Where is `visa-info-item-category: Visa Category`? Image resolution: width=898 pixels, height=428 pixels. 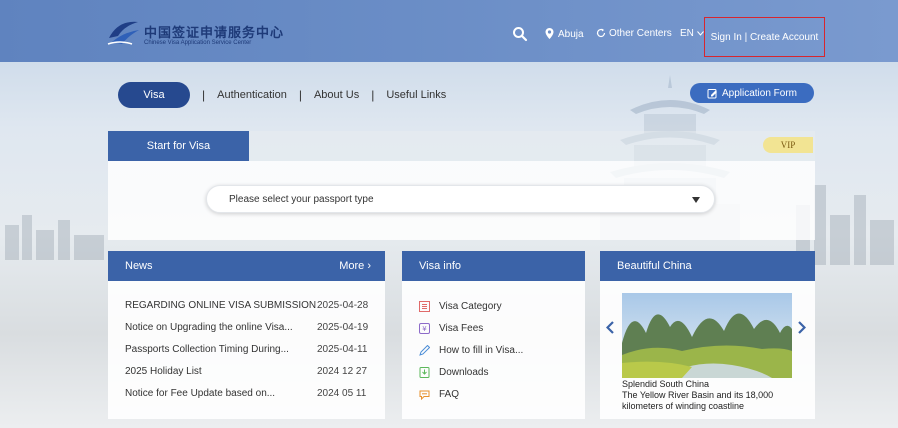
visa-info-item-category: Visa Category is located at coordinates (460, 306).